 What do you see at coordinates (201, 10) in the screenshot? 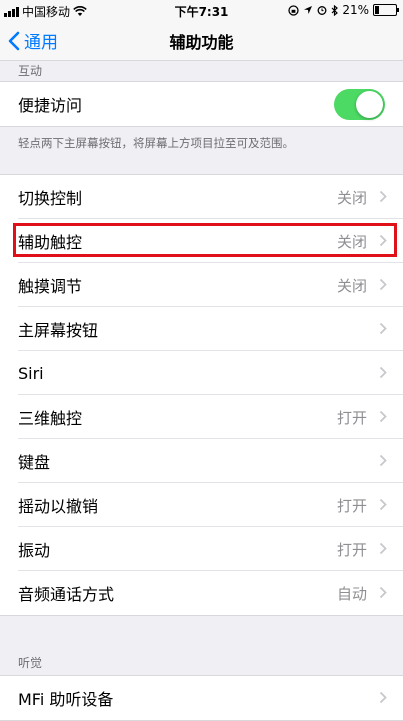
I see `status-bar: 中国移动 下午7:31 21%` at bounding box center [201, 10].